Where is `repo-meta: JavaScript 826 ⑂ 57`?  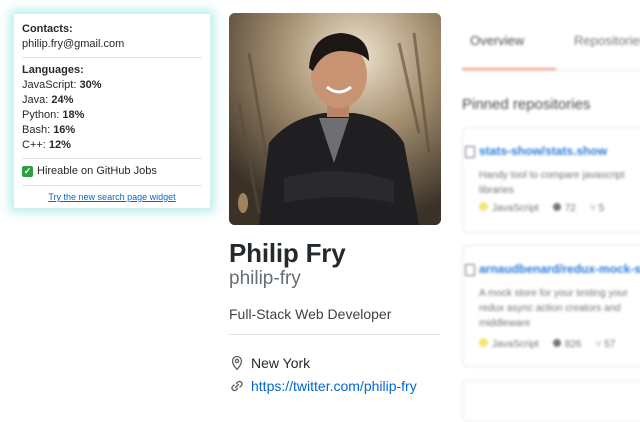 repo-meta: JavaScript 826 ⑂ 57 is located at coordinates (547, 344).